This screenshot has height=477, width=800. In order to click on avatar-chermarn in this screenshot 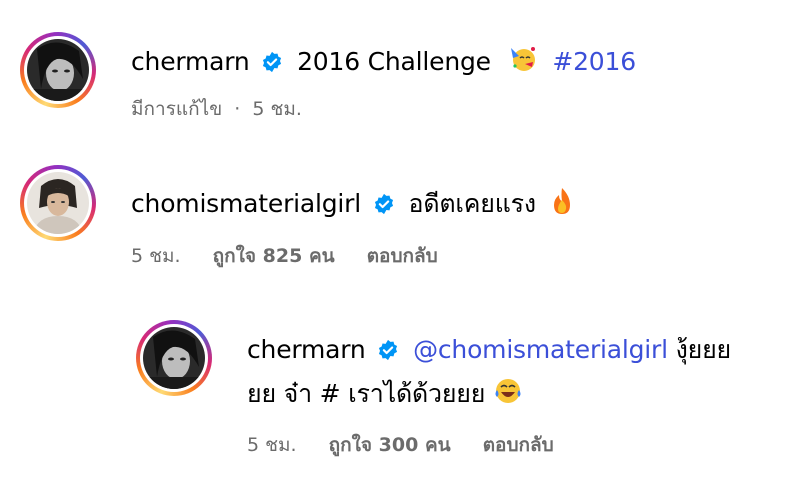, I will do `click(58, 70)`.